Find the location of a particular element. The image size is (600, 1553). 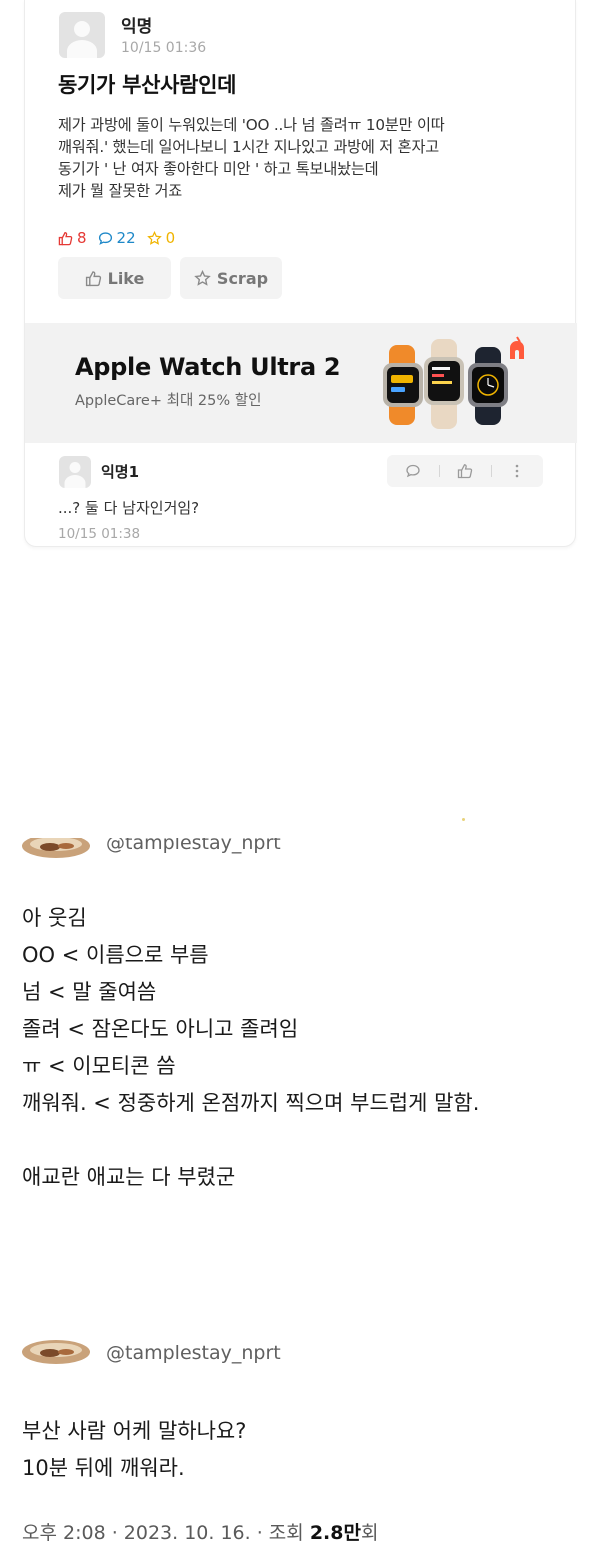

like-count: 8 is located at coordinates (72, 238).